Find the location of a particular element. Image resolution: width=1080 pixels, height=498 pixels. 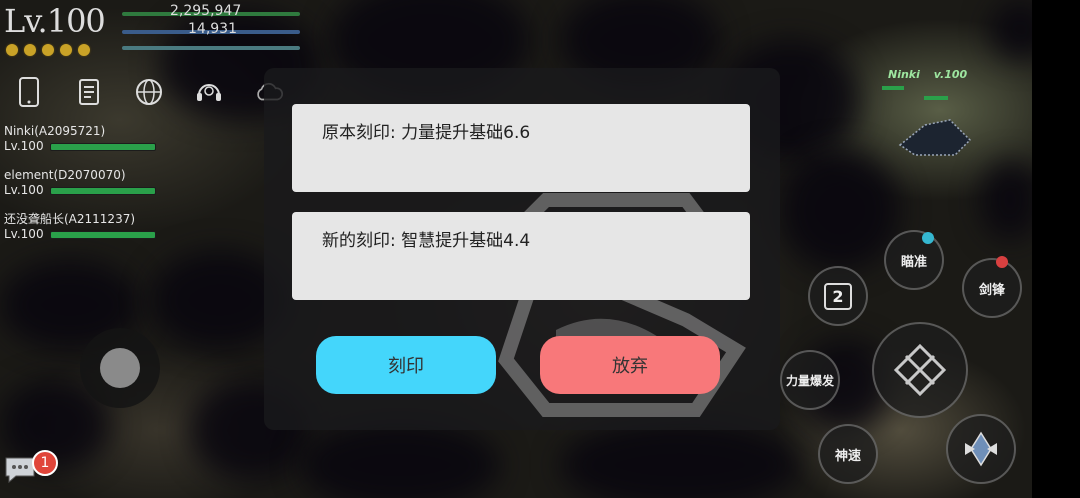

screen-edge-bar is located at coordinates (1056, 249).